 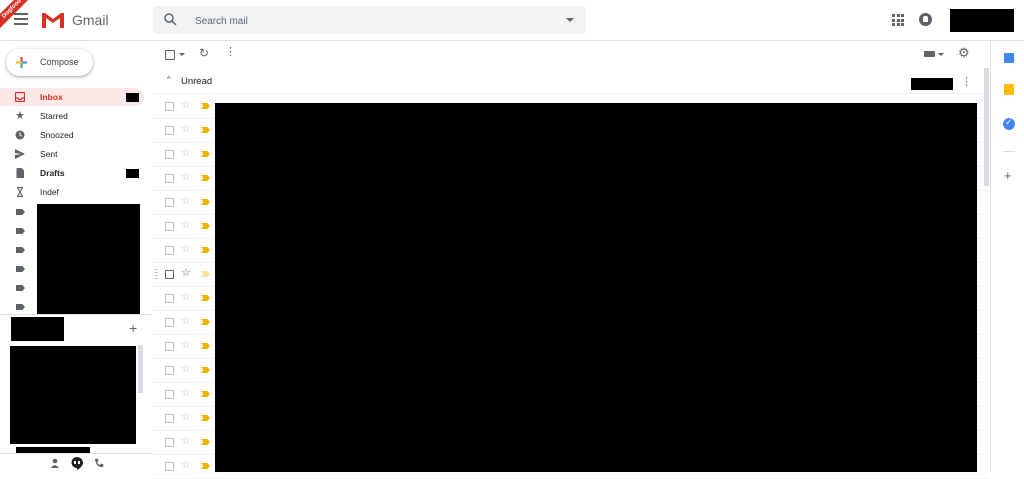 What do you see at coordinates (49, 154) in the screenshot?
I see `sidebar-item-label: Sent` at bounding box center [49, 154].